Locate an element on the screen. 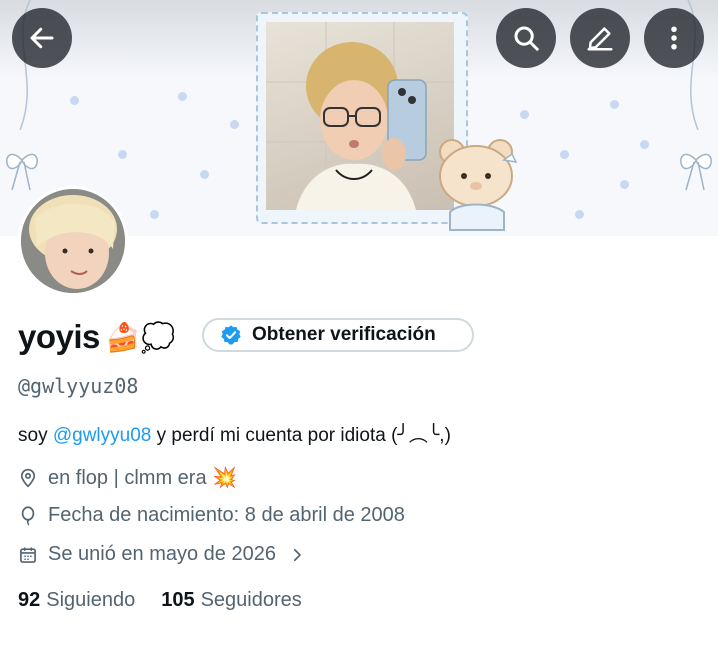 The height and width of the screenshot is (646, 718). selfie-illustration is located at coordinates (360, 116).